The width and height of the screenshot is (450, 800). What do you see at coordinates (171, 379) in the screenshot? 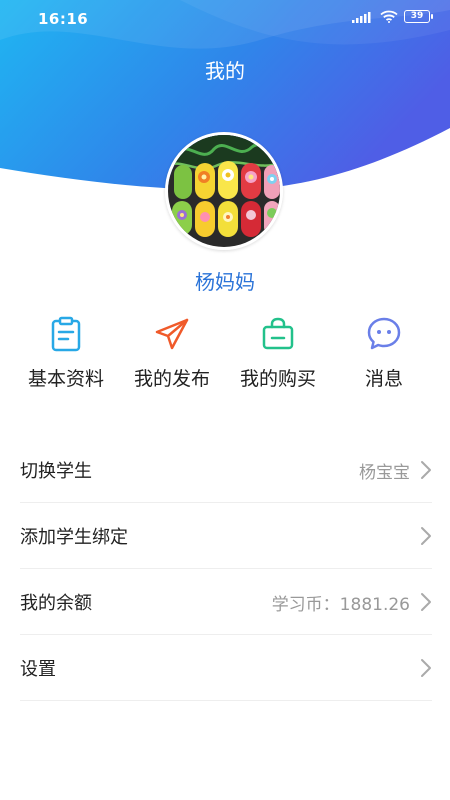
I see `action-label: 我的发布` at bounding box center [171, 379].